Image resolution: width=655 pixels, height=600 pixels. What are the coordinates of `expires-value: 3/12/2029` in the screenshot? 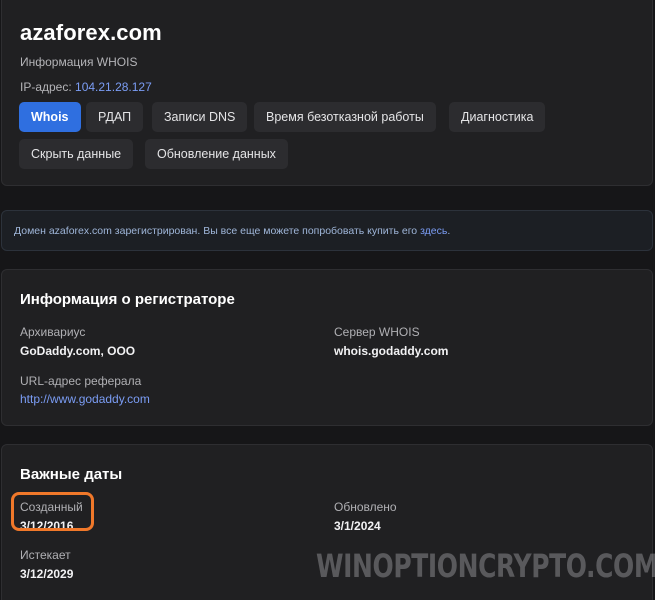 It's located at (47, 574).